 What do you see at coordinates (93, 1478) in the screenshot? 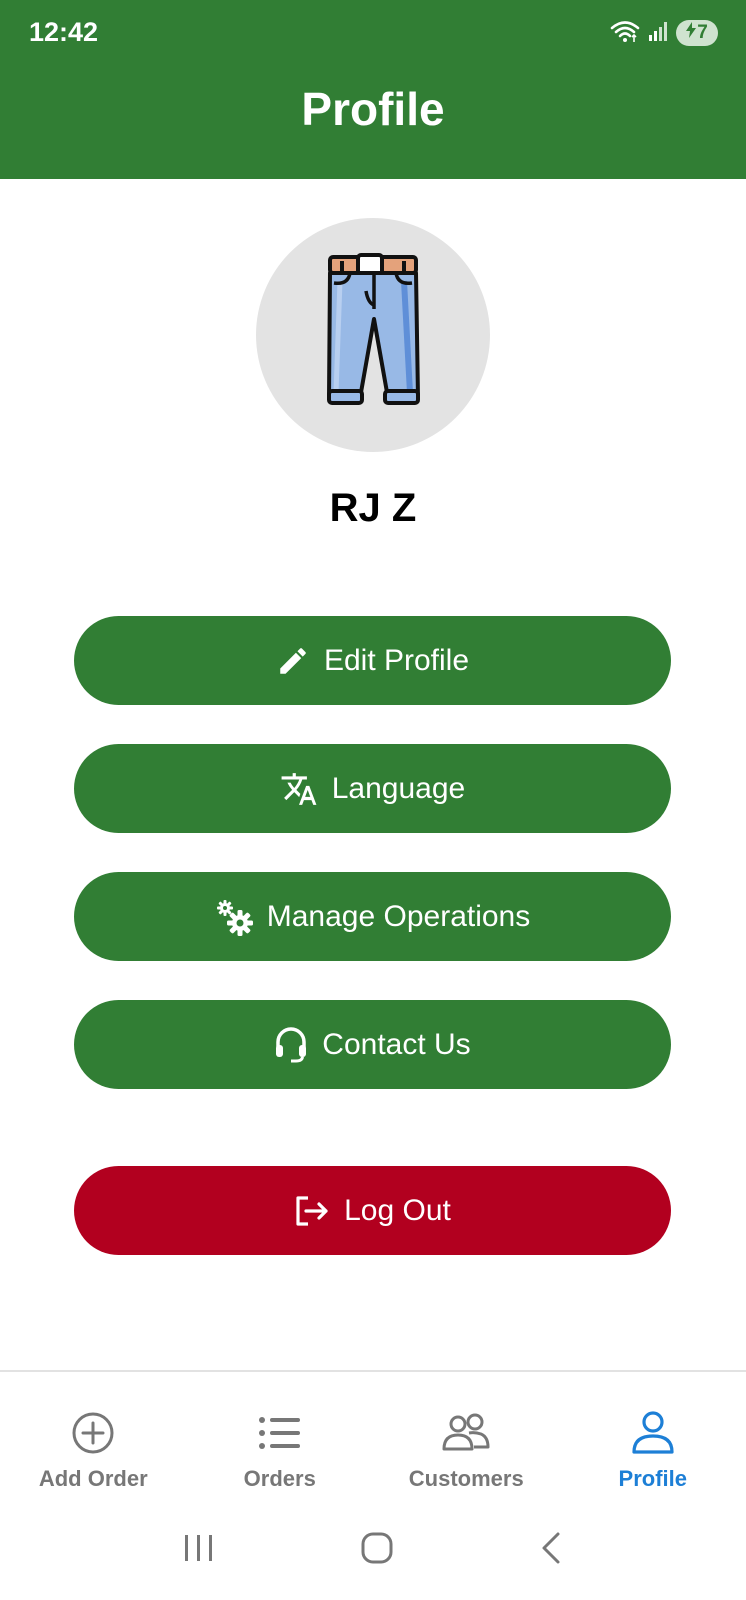
I see `nav-add-order-label: Add Order` at bounding box center [93, 1478].